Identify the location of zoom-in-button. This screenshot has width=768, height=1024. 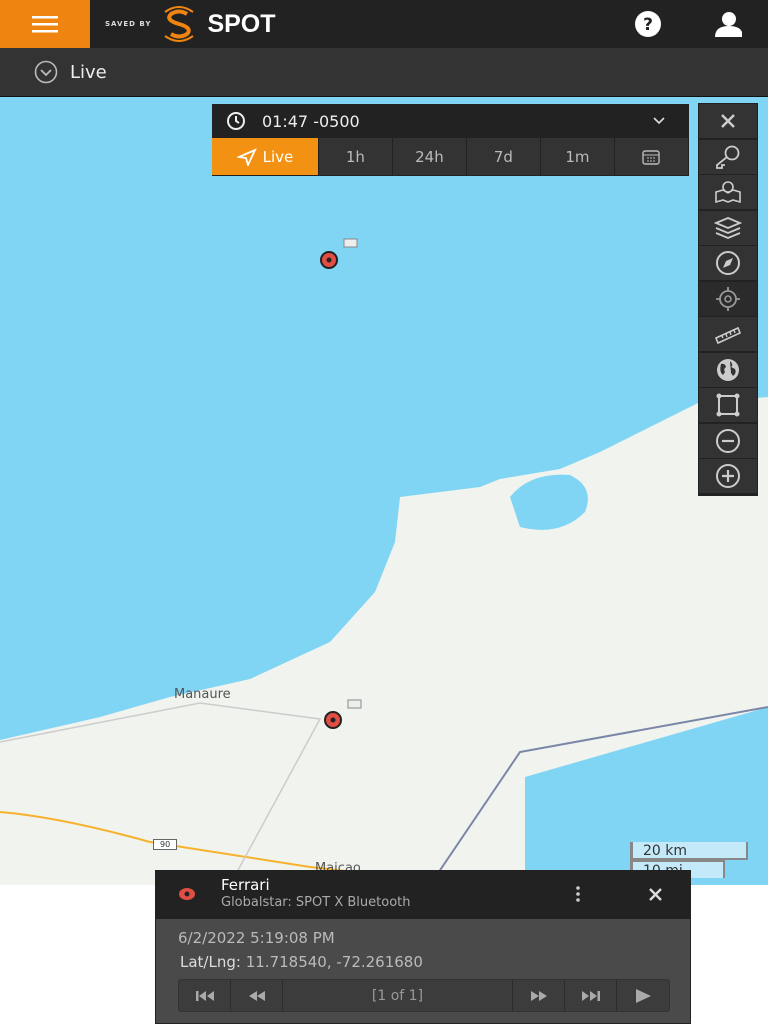
(728, 476).